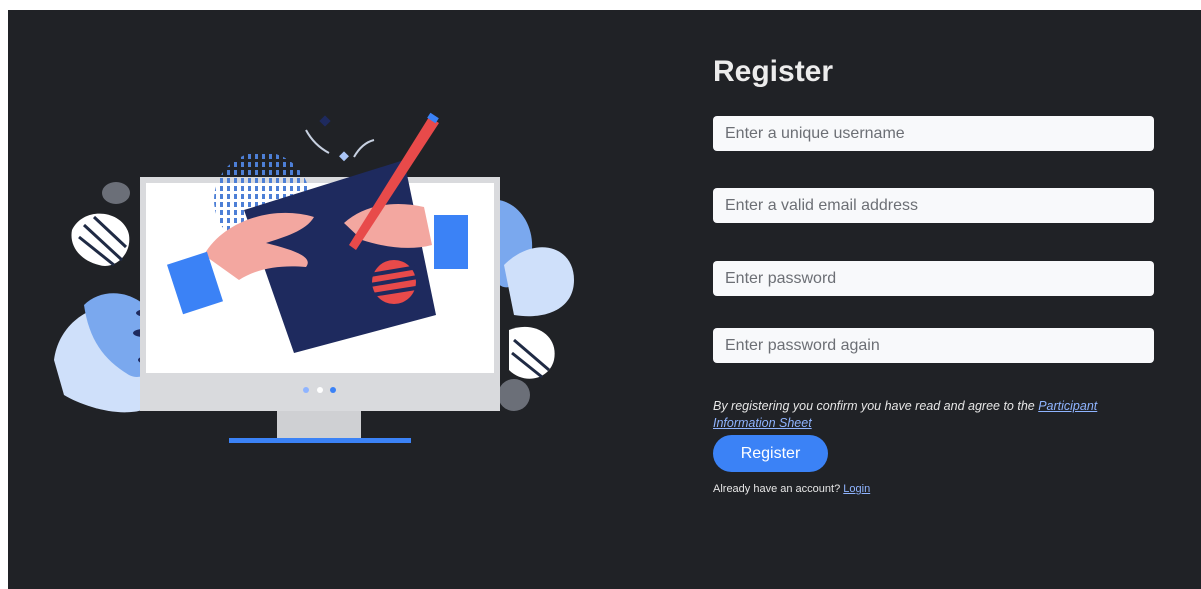  Describe the element at coordinates (770, 453) in the screenshot. I see `register-button: Register` at that location.